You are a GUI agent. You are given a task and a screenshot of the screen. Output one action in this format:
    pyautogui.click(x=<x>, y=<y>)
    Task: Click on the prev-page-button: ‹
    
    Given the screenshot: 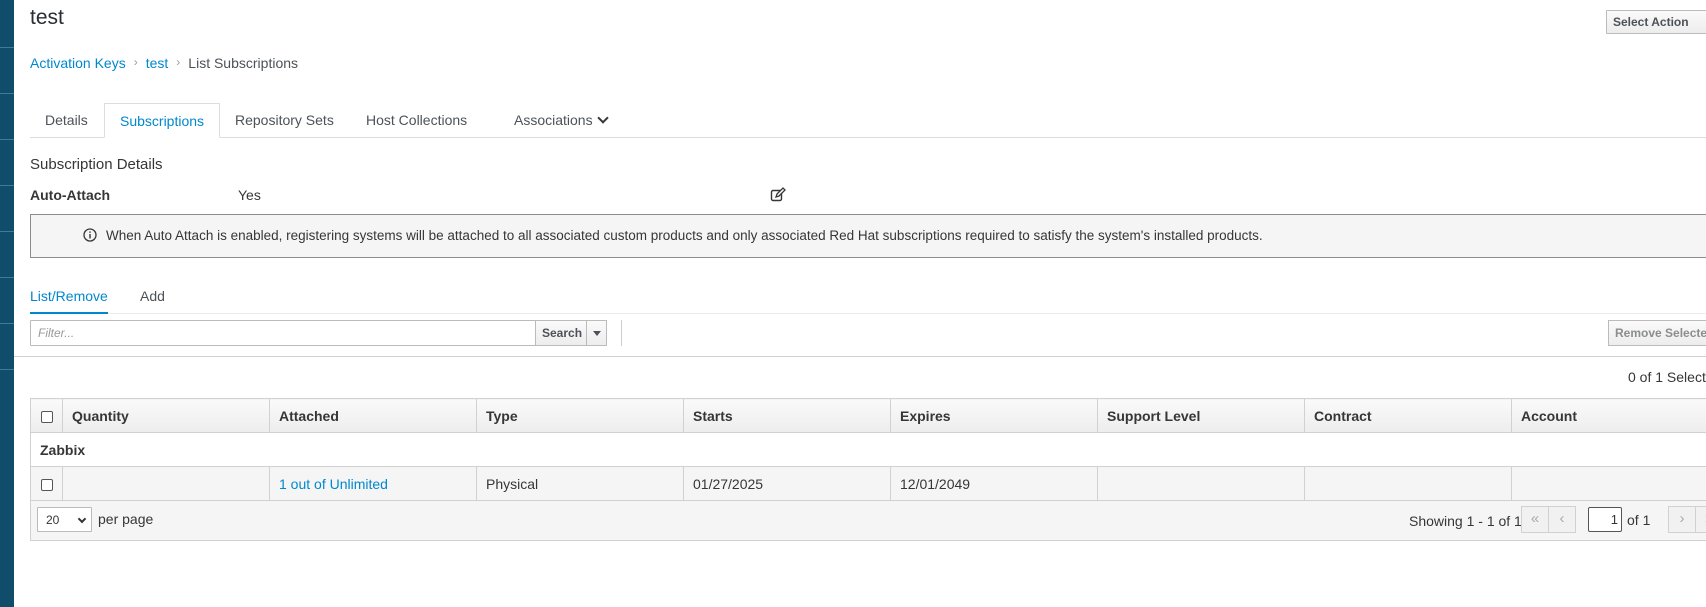 What is the action you would take?
    pyautogui.click(x=1562, y=519)
    